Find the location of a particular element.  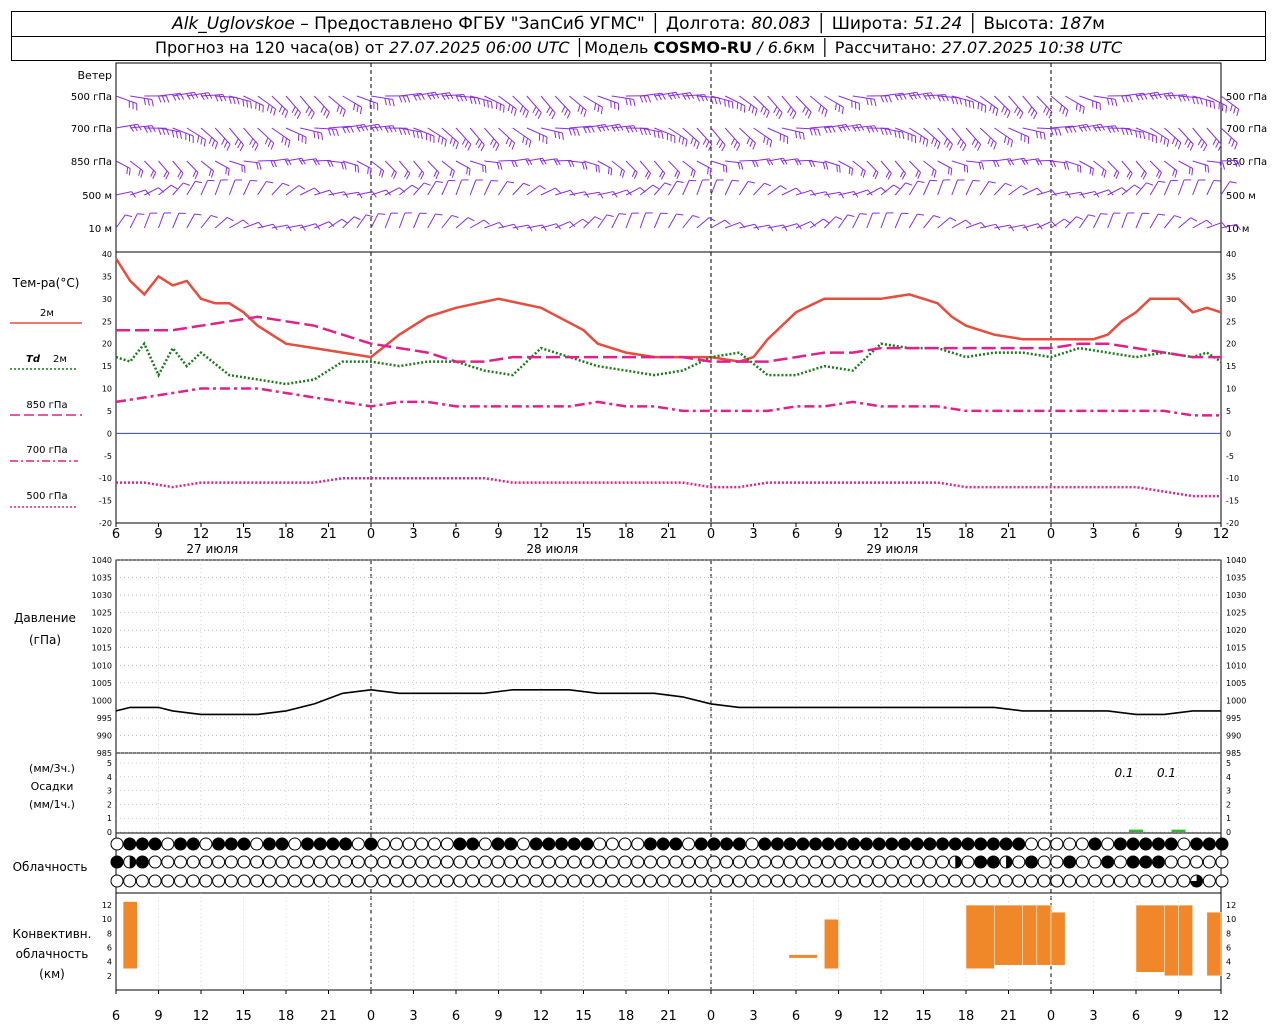

wind-level-label-left: 700 гПа is located at coordinates (91, 129).